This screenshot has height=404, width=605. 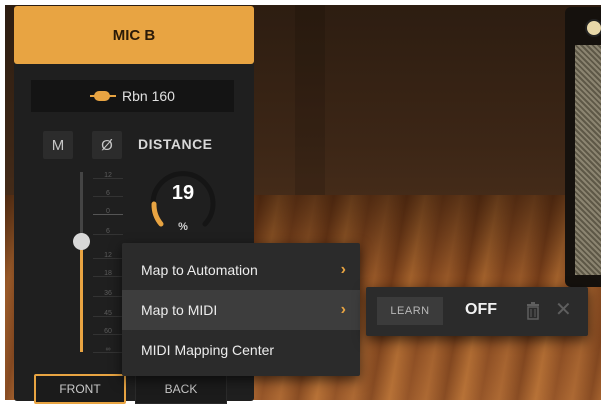 What do you see at coordinates (588, 160) in the screenshot?
I see `amp-grill` at bounding box center [588, 160].